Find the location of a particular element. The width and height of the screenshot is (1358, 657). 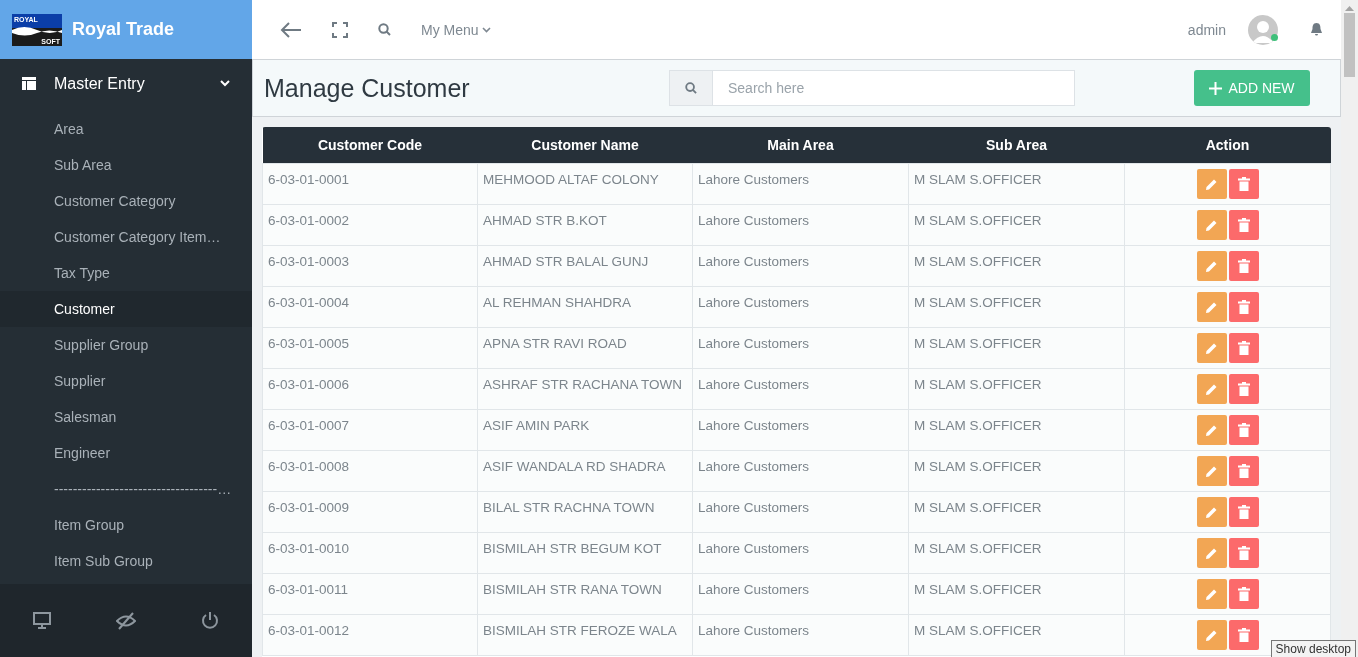

table-cell: BISMILAH STR RANA TOWN is located at coordinates (585, 594).